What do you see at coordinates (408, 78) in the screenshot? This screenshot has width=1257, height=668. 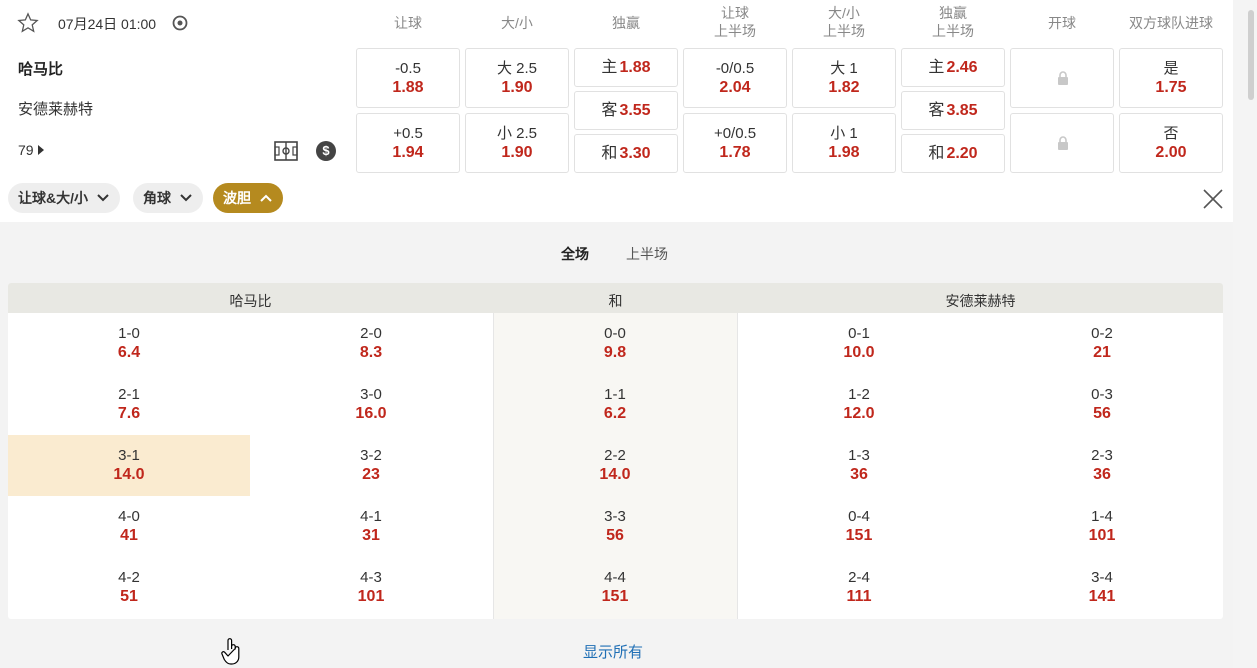 I see `odds-handicap-home: -0.5 1.88` at bounding box center [408, 78].